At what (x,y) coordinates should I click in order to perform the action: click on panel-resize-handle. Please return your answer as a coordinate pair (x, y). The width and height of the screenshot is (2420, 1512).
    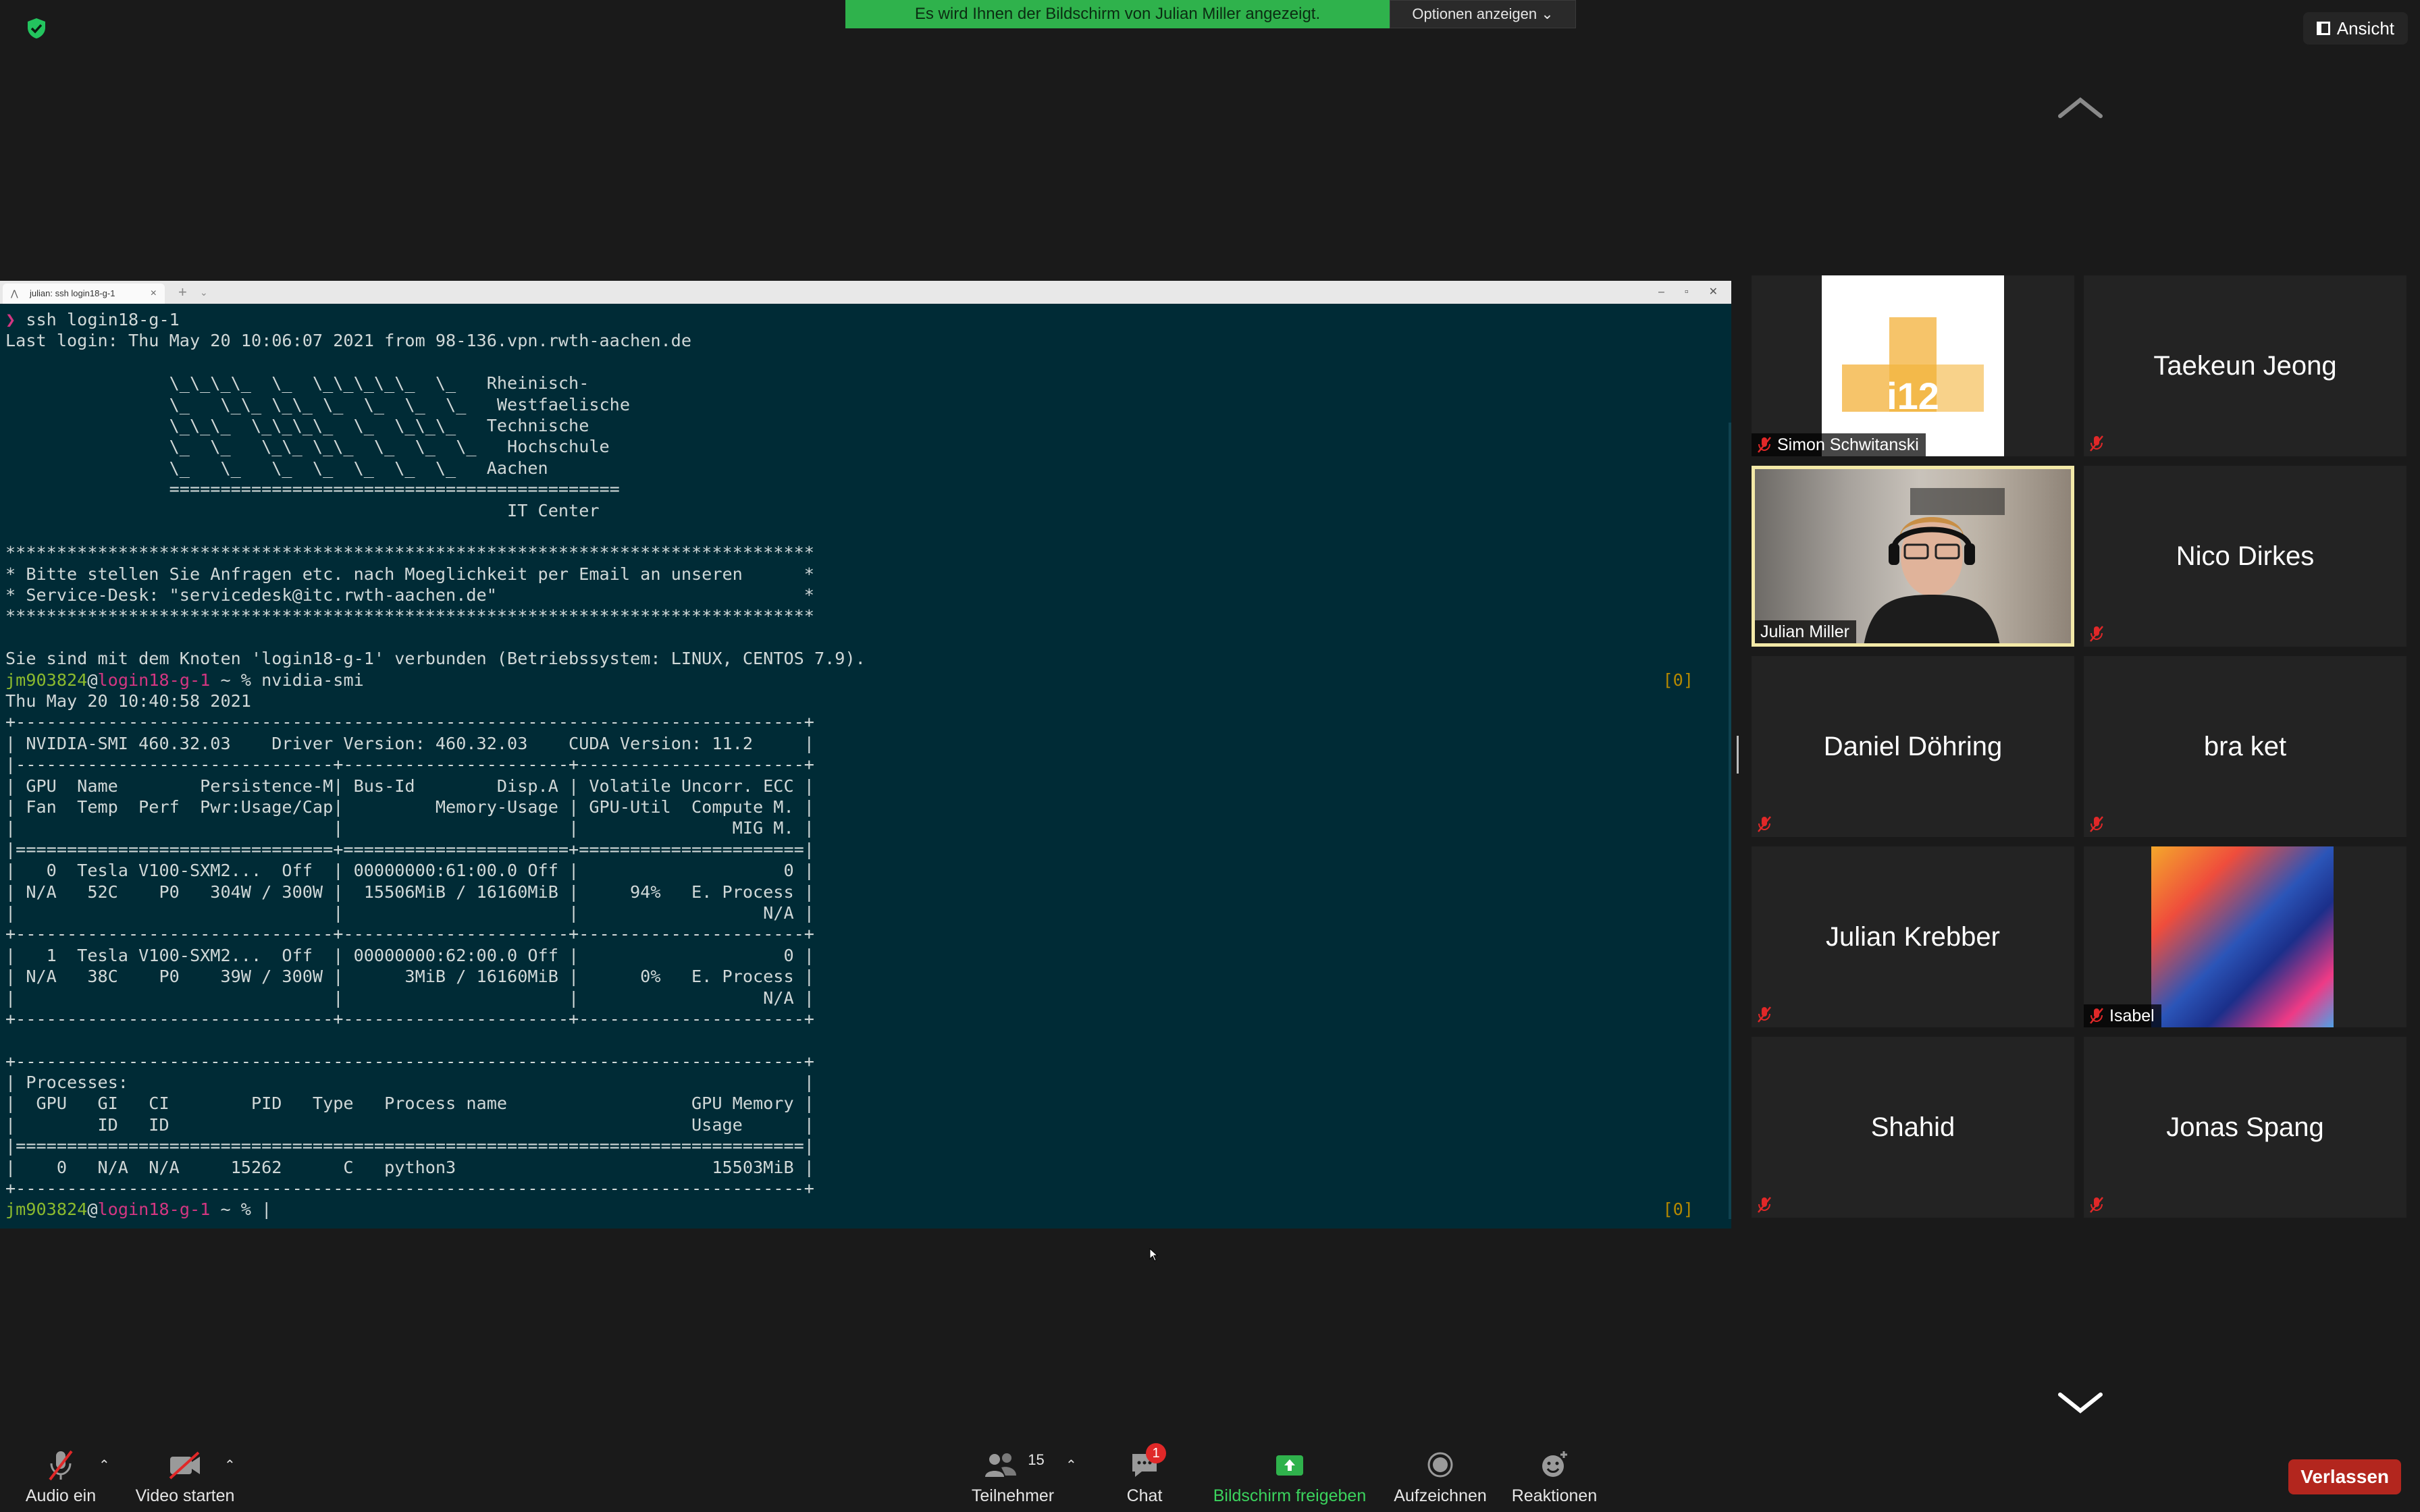
    Looking at the image, I should click on (1738, 755).